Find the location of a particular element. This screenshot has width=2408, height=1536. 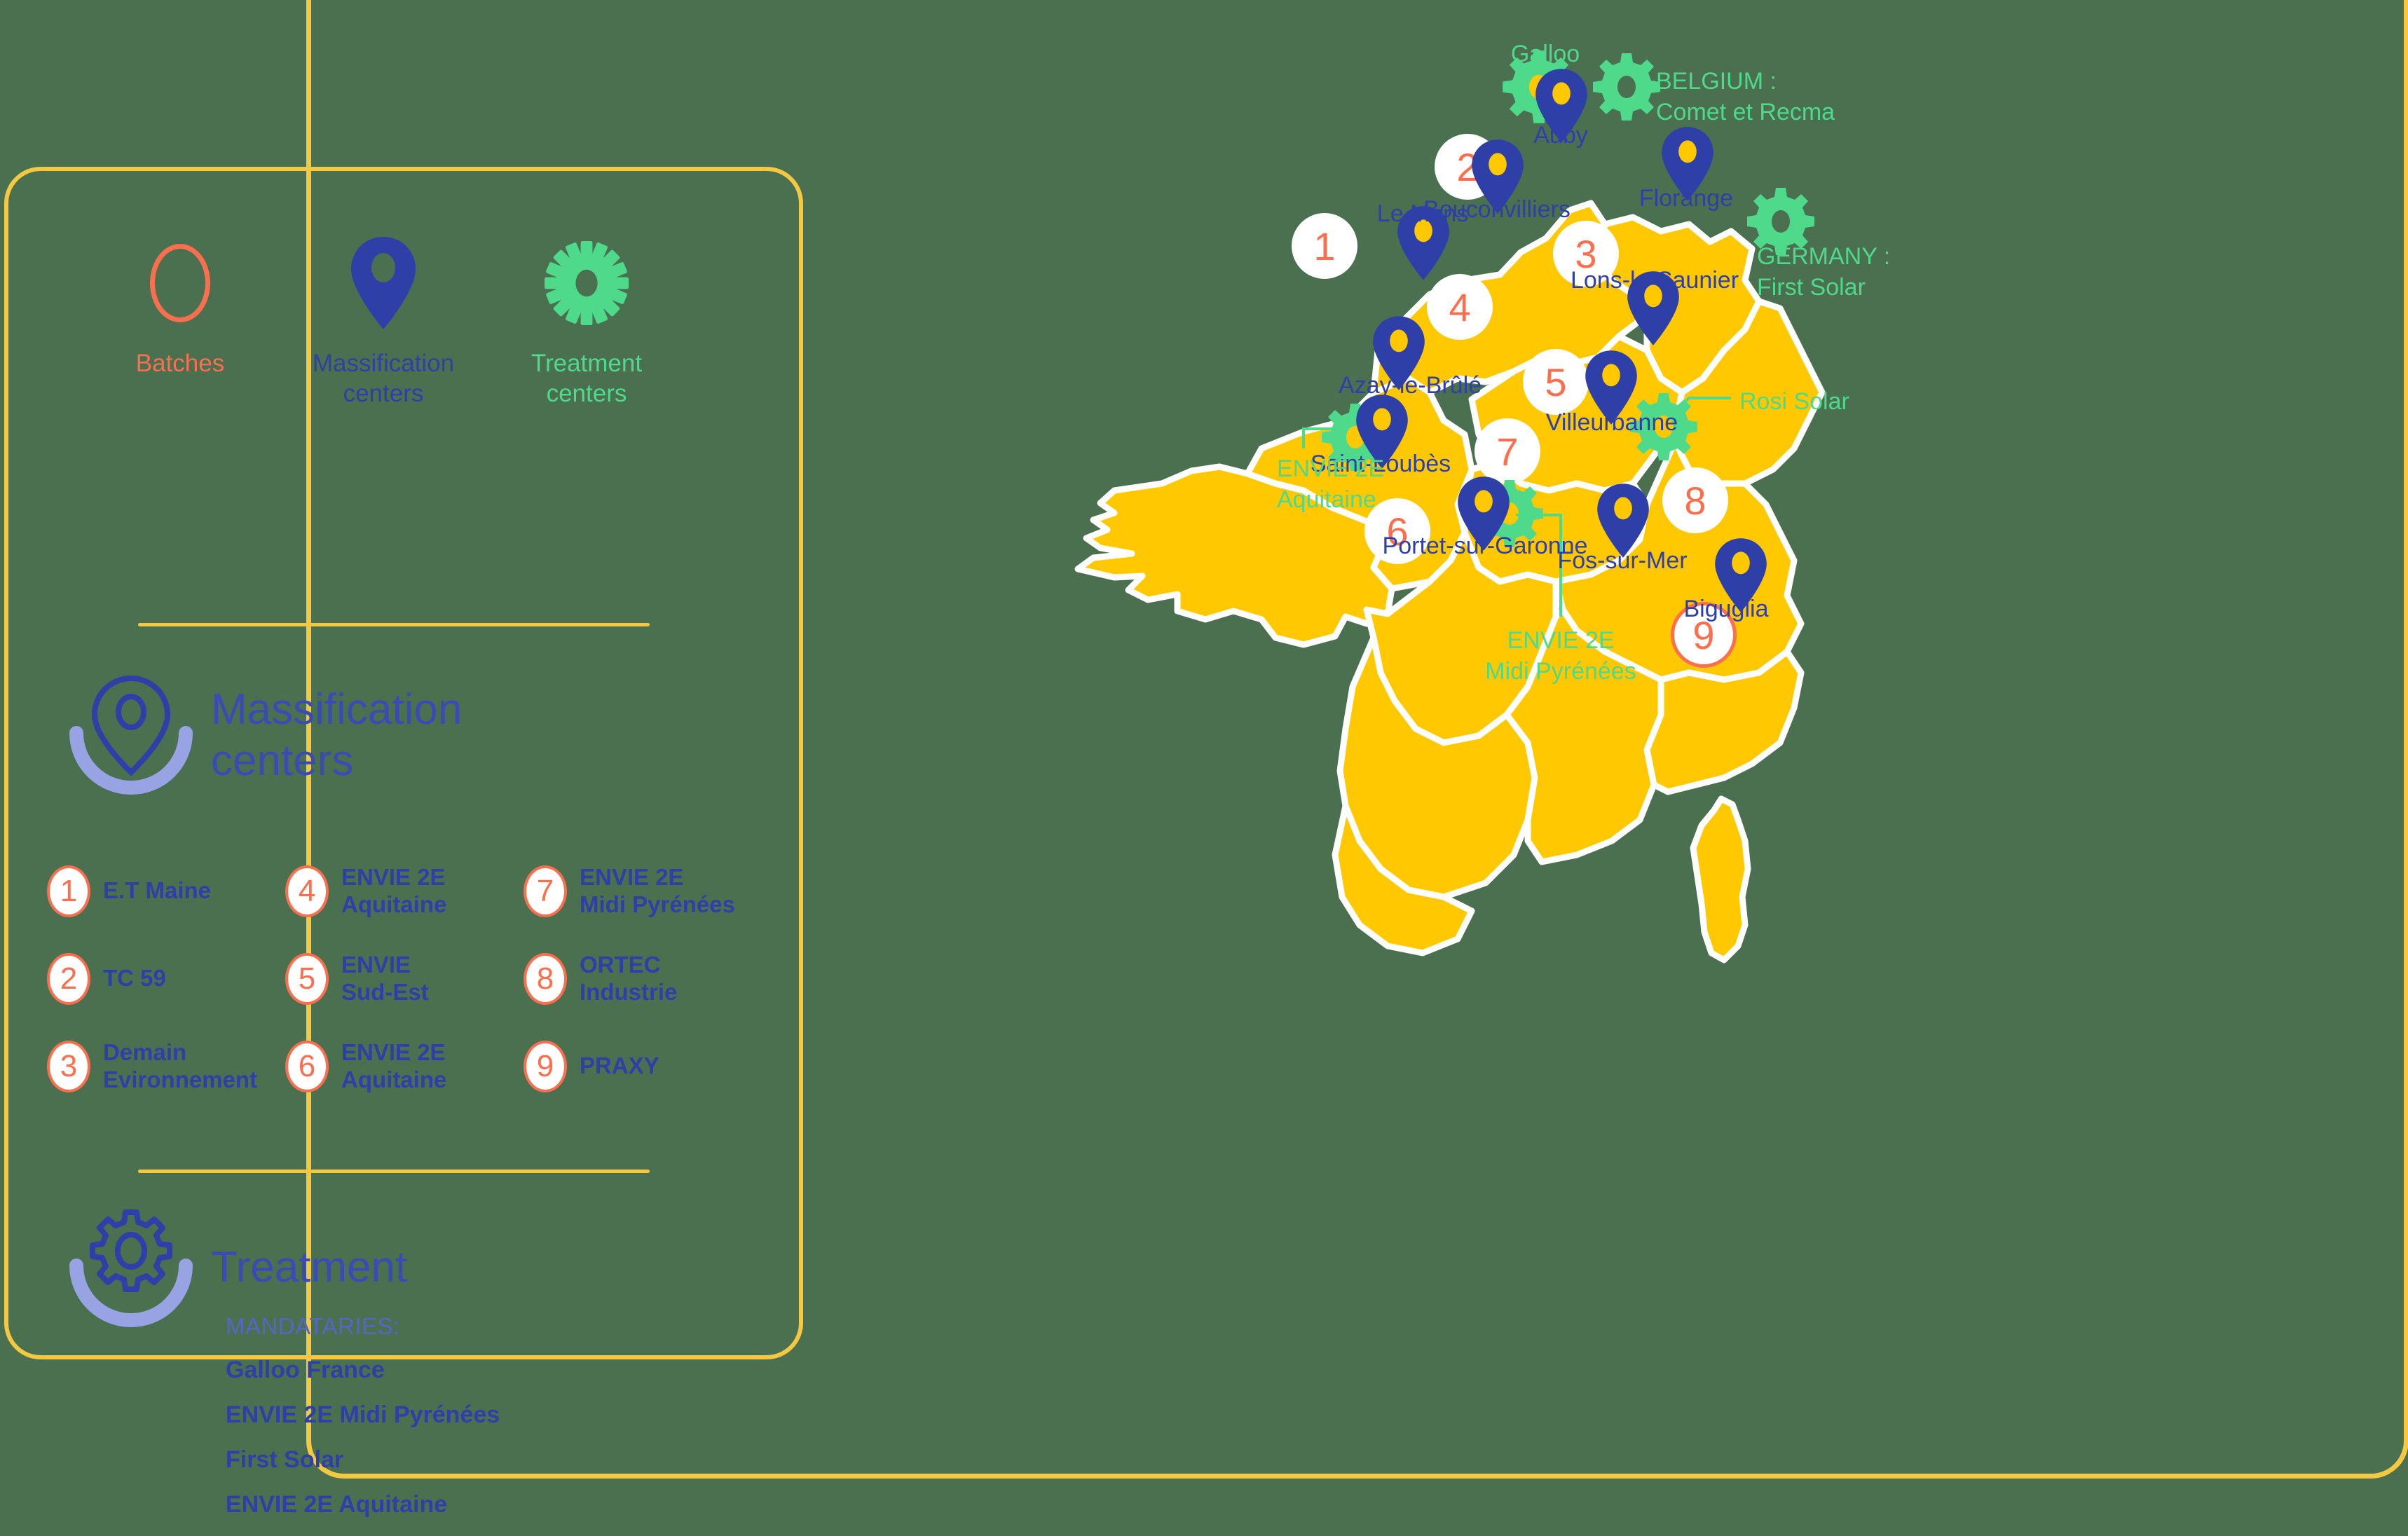

external-label-envie-aquitaine: ENVIE 2E Aquitaine is located at coordinates (1330, 484).